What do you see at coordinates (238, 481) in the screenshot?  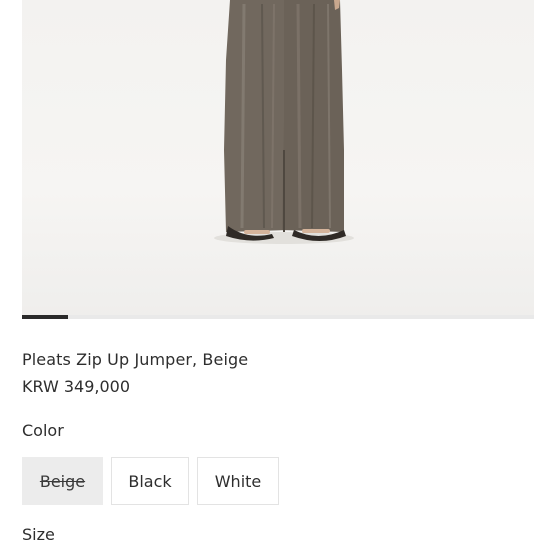 I see `color-option-white: White` at bounding box center [238, 481].